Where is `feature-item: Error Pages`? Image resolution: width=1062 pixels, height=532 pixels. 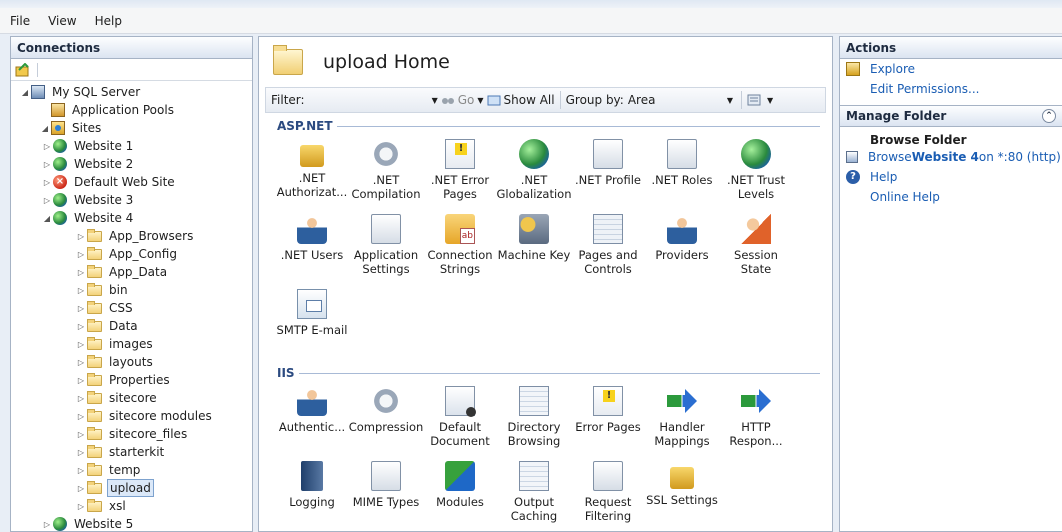
feature-item: Error Pages is located at coordinates (608, 419).